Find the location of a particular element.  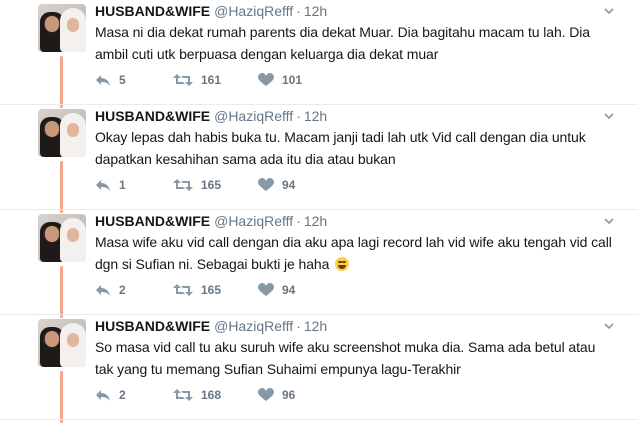

reply-count: 5 is located at coordinates (122, 80).